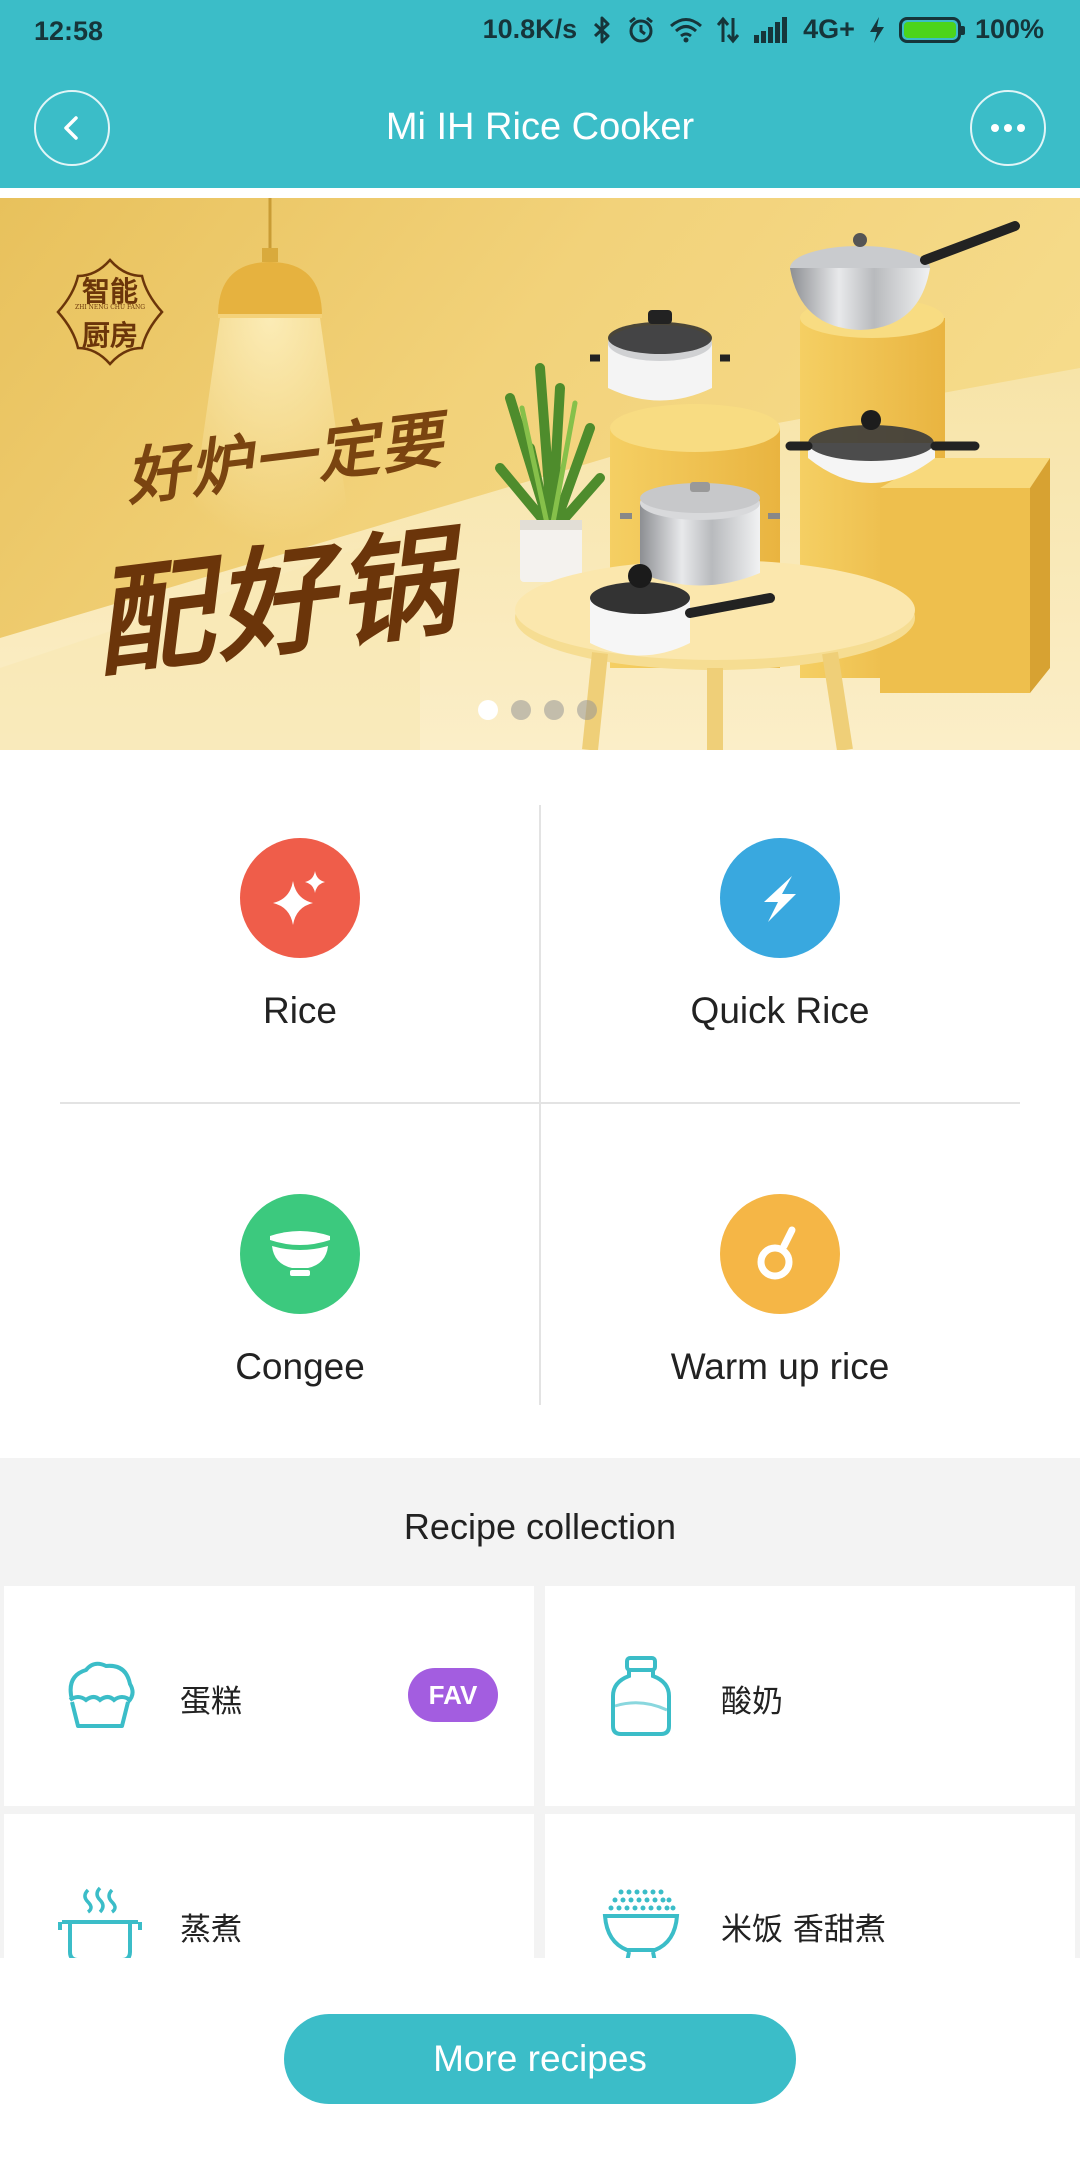 This screenshot has height=2160, width=1080. Describe the element at coordinates (876, 29) in the screenshot. I see `charging-icon` at that location.